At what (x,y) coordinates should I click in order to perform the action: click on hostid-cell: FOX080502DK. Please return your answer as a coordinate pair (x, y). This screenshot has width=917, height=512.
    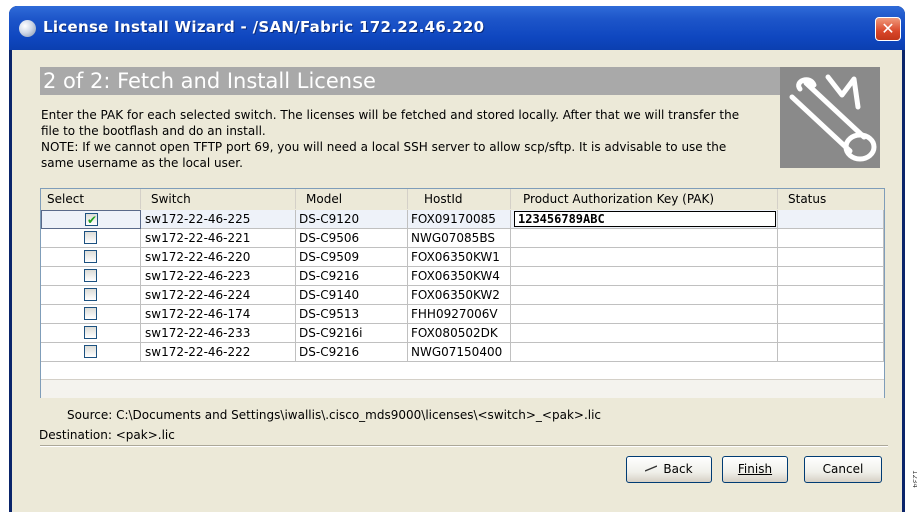
    Looking at the image, I should click on (459, 333).